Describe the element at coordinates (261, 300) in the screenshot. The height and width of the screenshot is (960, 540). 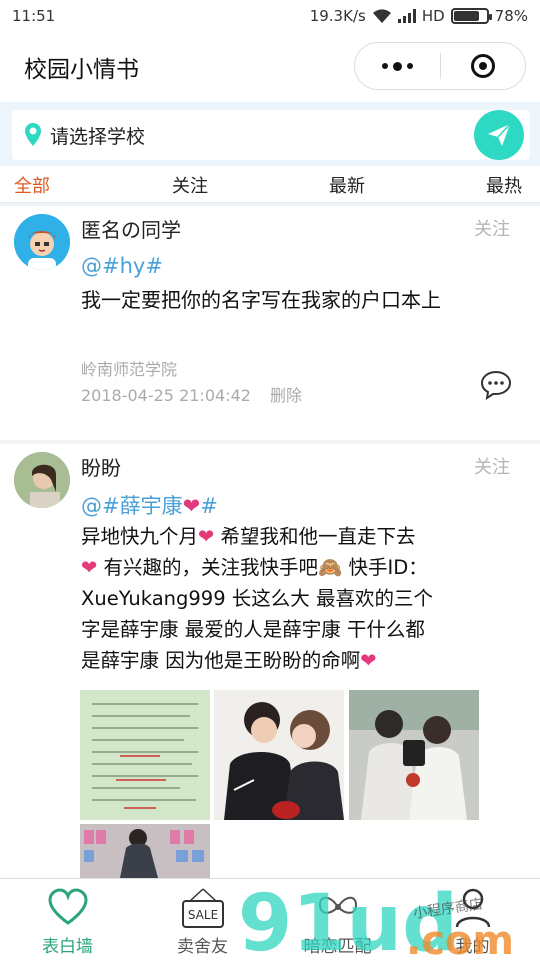
I see `post-content: 我一定要把你的名字写在我家的户口本上` at that location.